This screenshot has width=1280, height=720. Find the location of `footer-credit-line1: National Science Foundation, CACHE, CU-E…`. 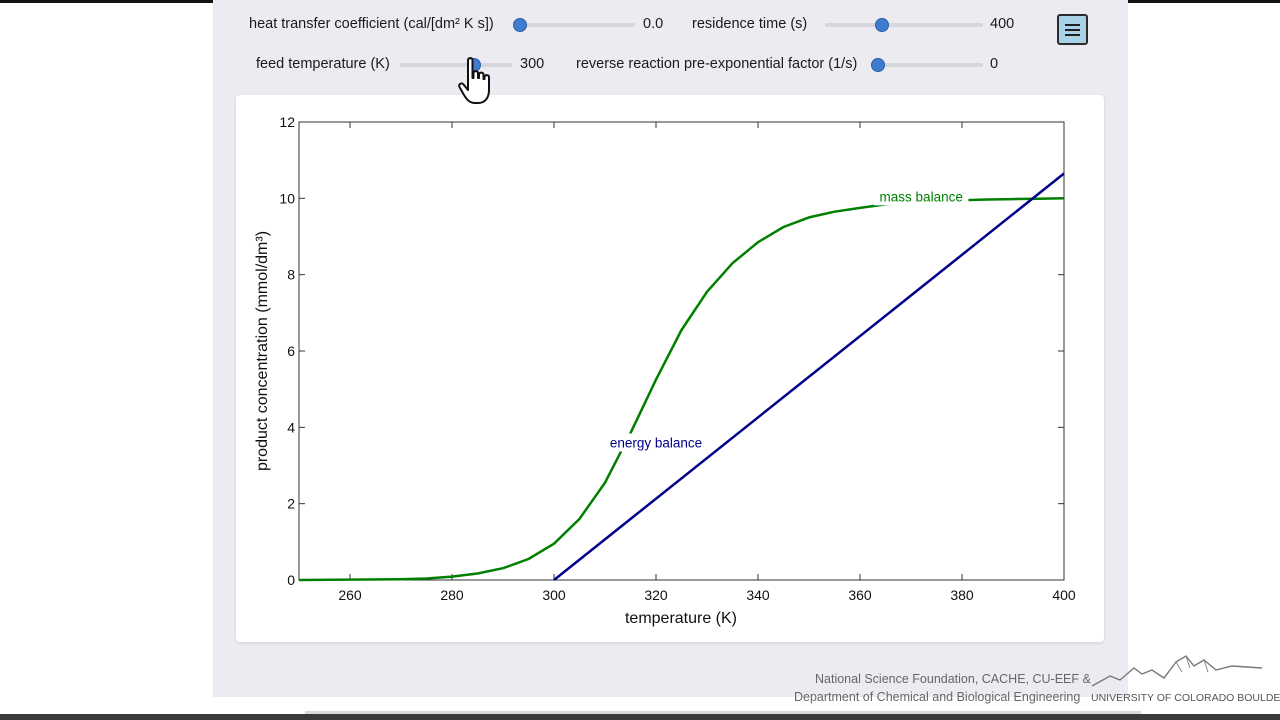

footer-credit-line1: National Science Foundation, CACHE, CU-E… is located at coordinates (953, 679).